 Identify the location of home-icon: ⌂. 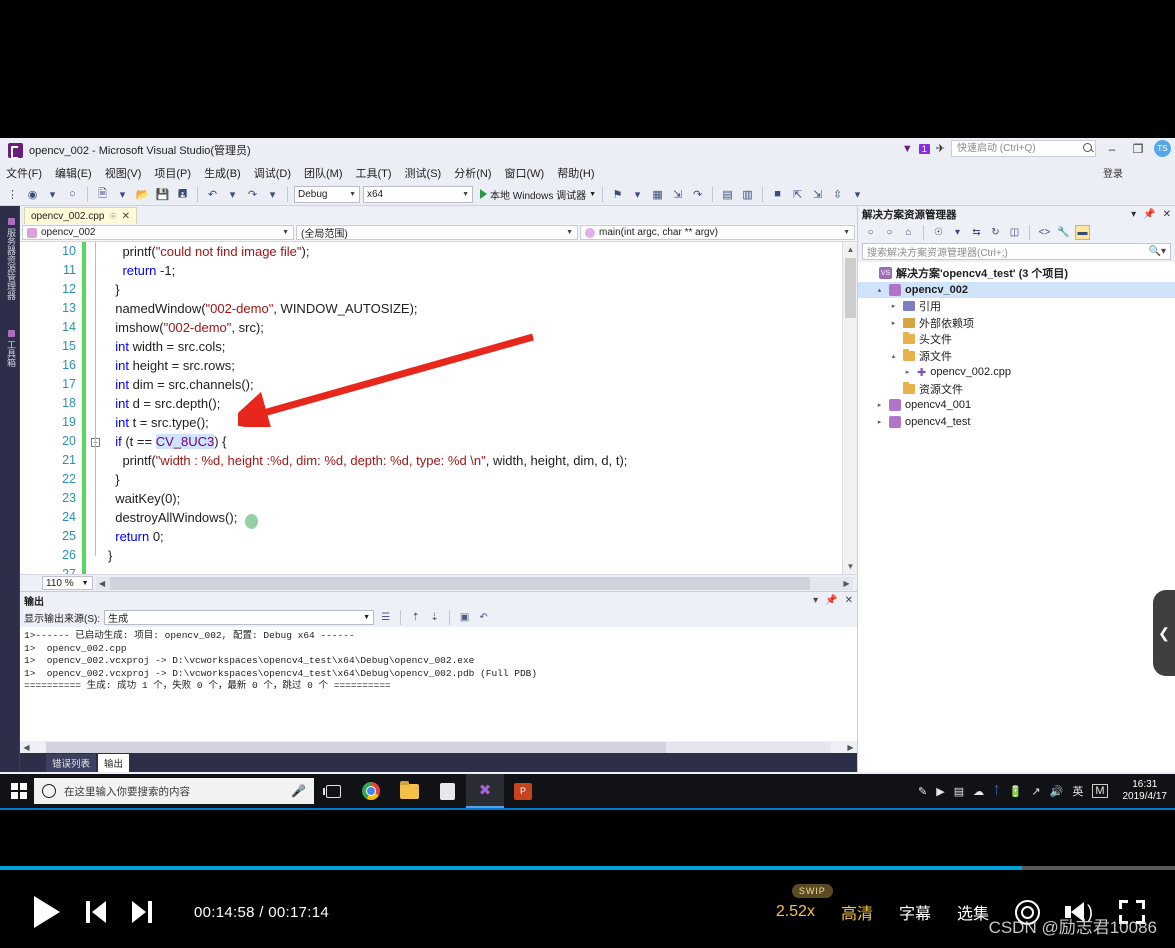
(908, 232).